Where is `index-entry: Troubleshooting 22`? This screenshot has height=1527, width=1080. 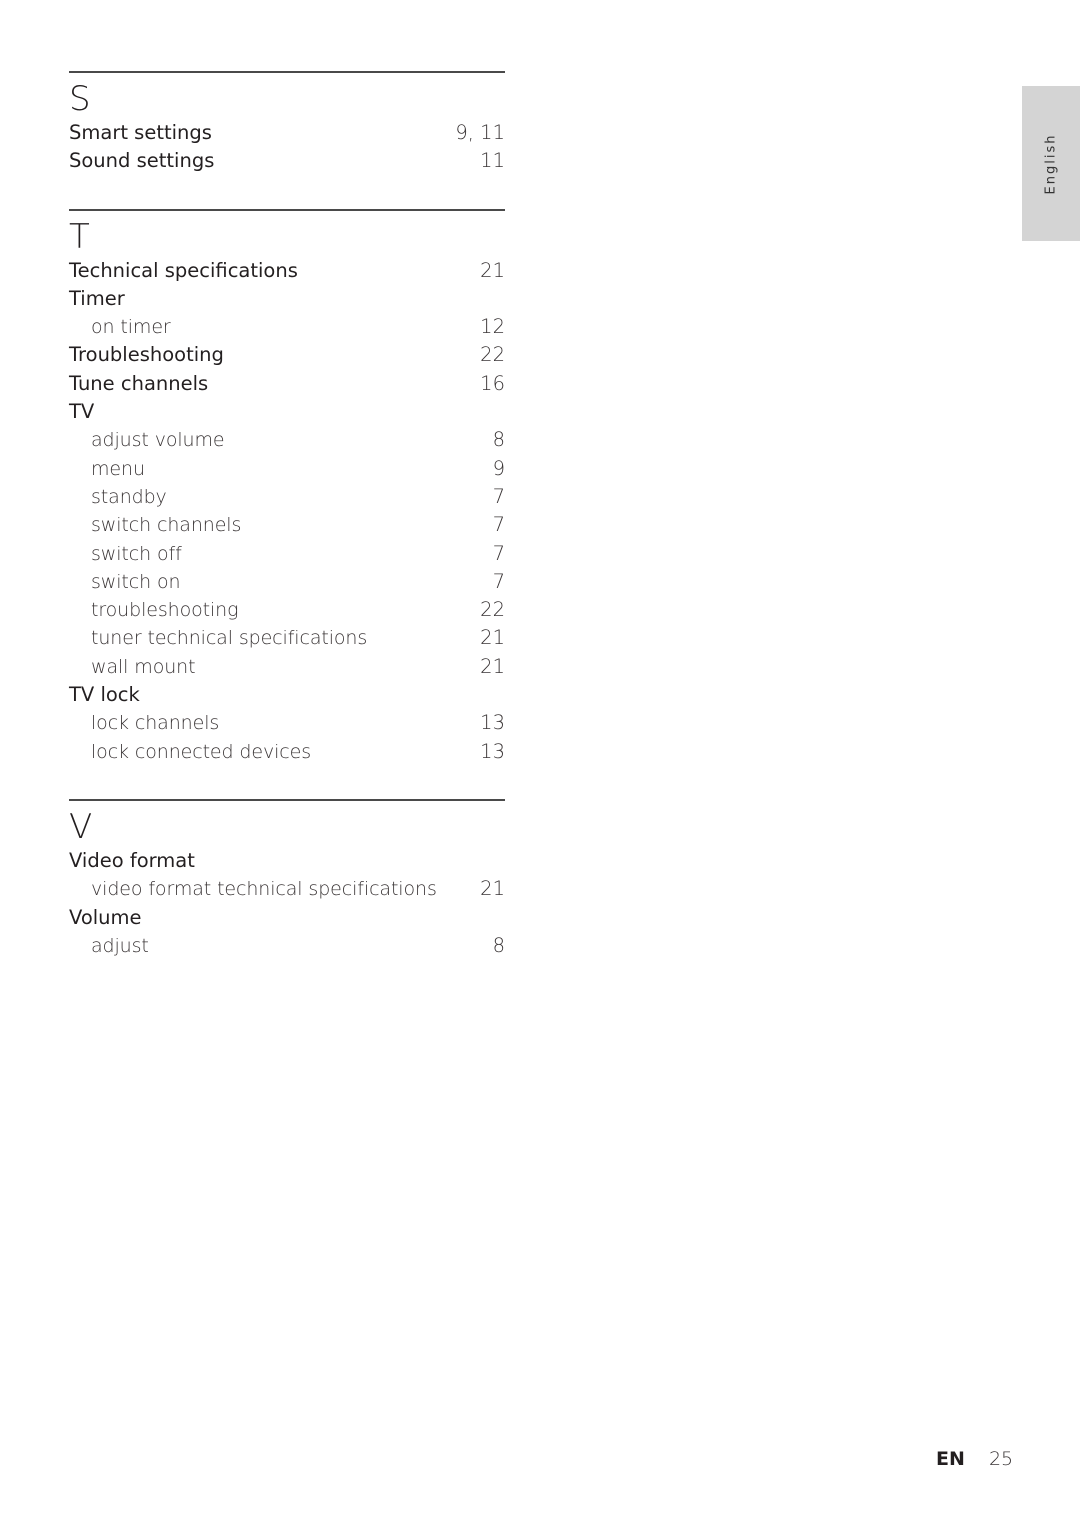 index-entry: Troubleshooting 22 is located at coordinates (287, 355).